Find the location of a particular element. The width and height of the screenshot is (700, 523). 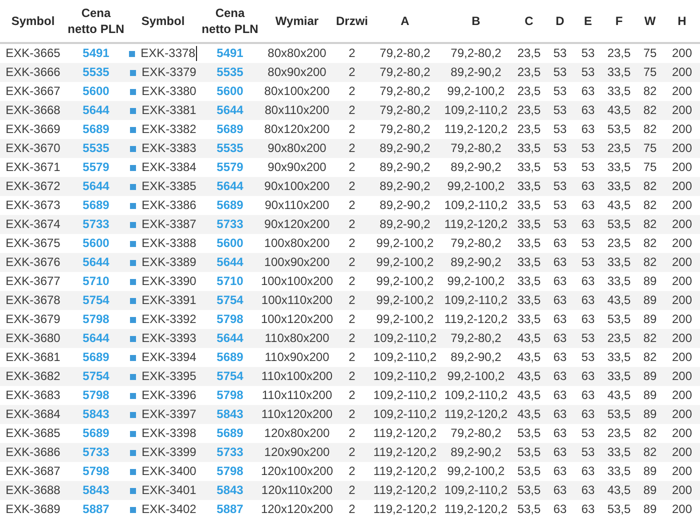

column-header: Cena netto PLN is located at coordinates (96, 21).